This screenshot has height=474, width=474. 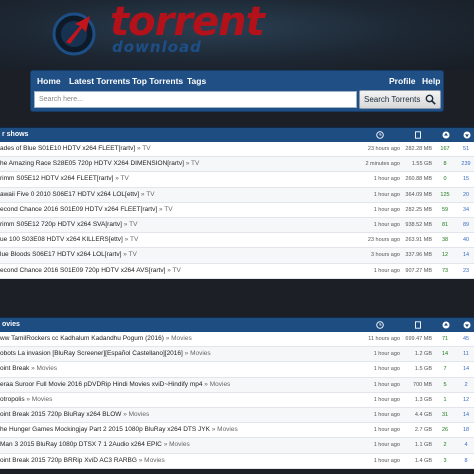 I want to click on logo-subtitle: download, so click(x=157, y=47).